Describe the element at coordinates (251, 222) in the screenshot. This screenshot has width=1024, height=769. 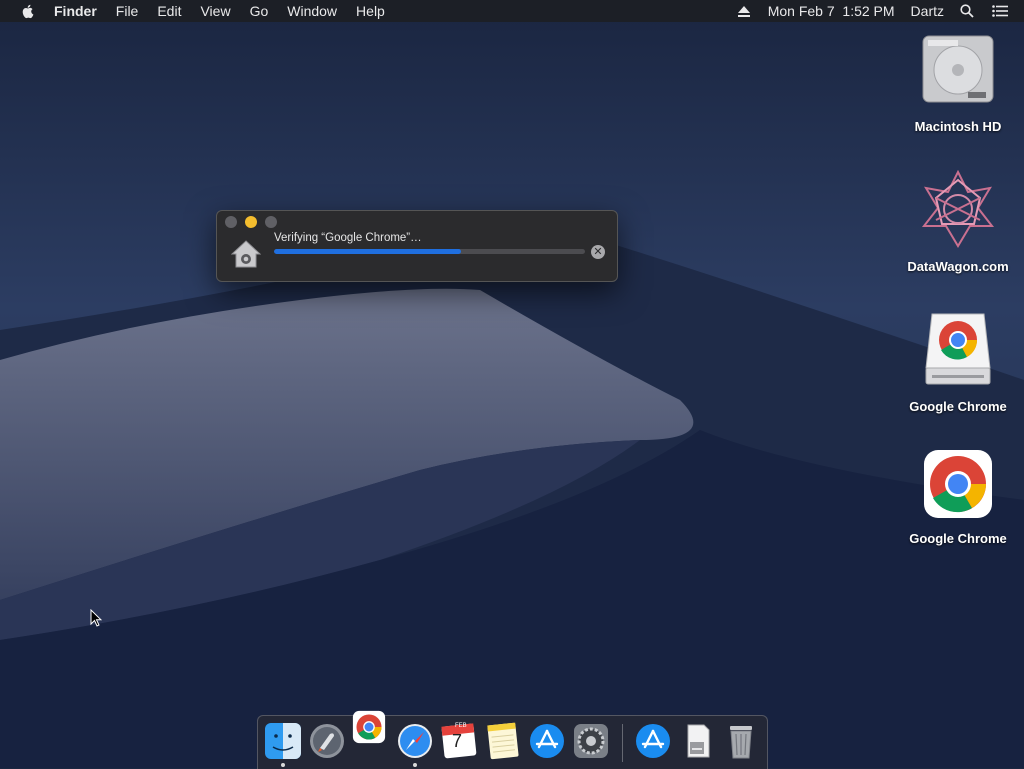
I see `minimize-window-button` at that location.